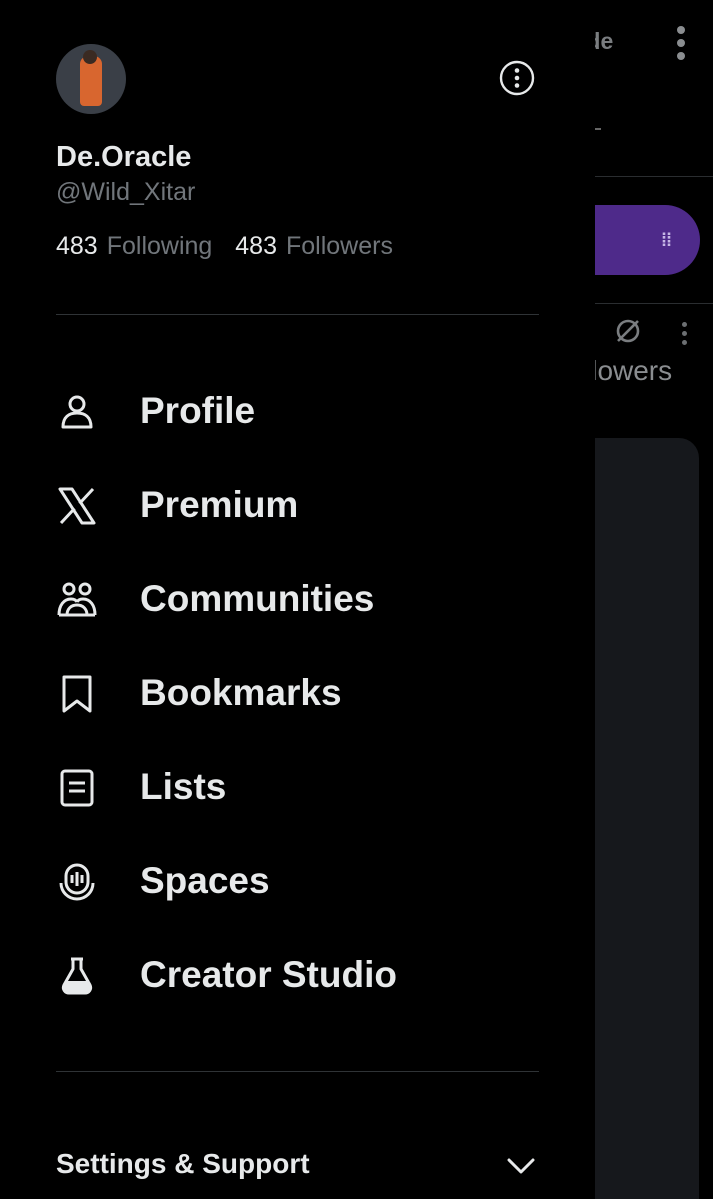  I want to click on no-sign-icon, so click(628, 331).